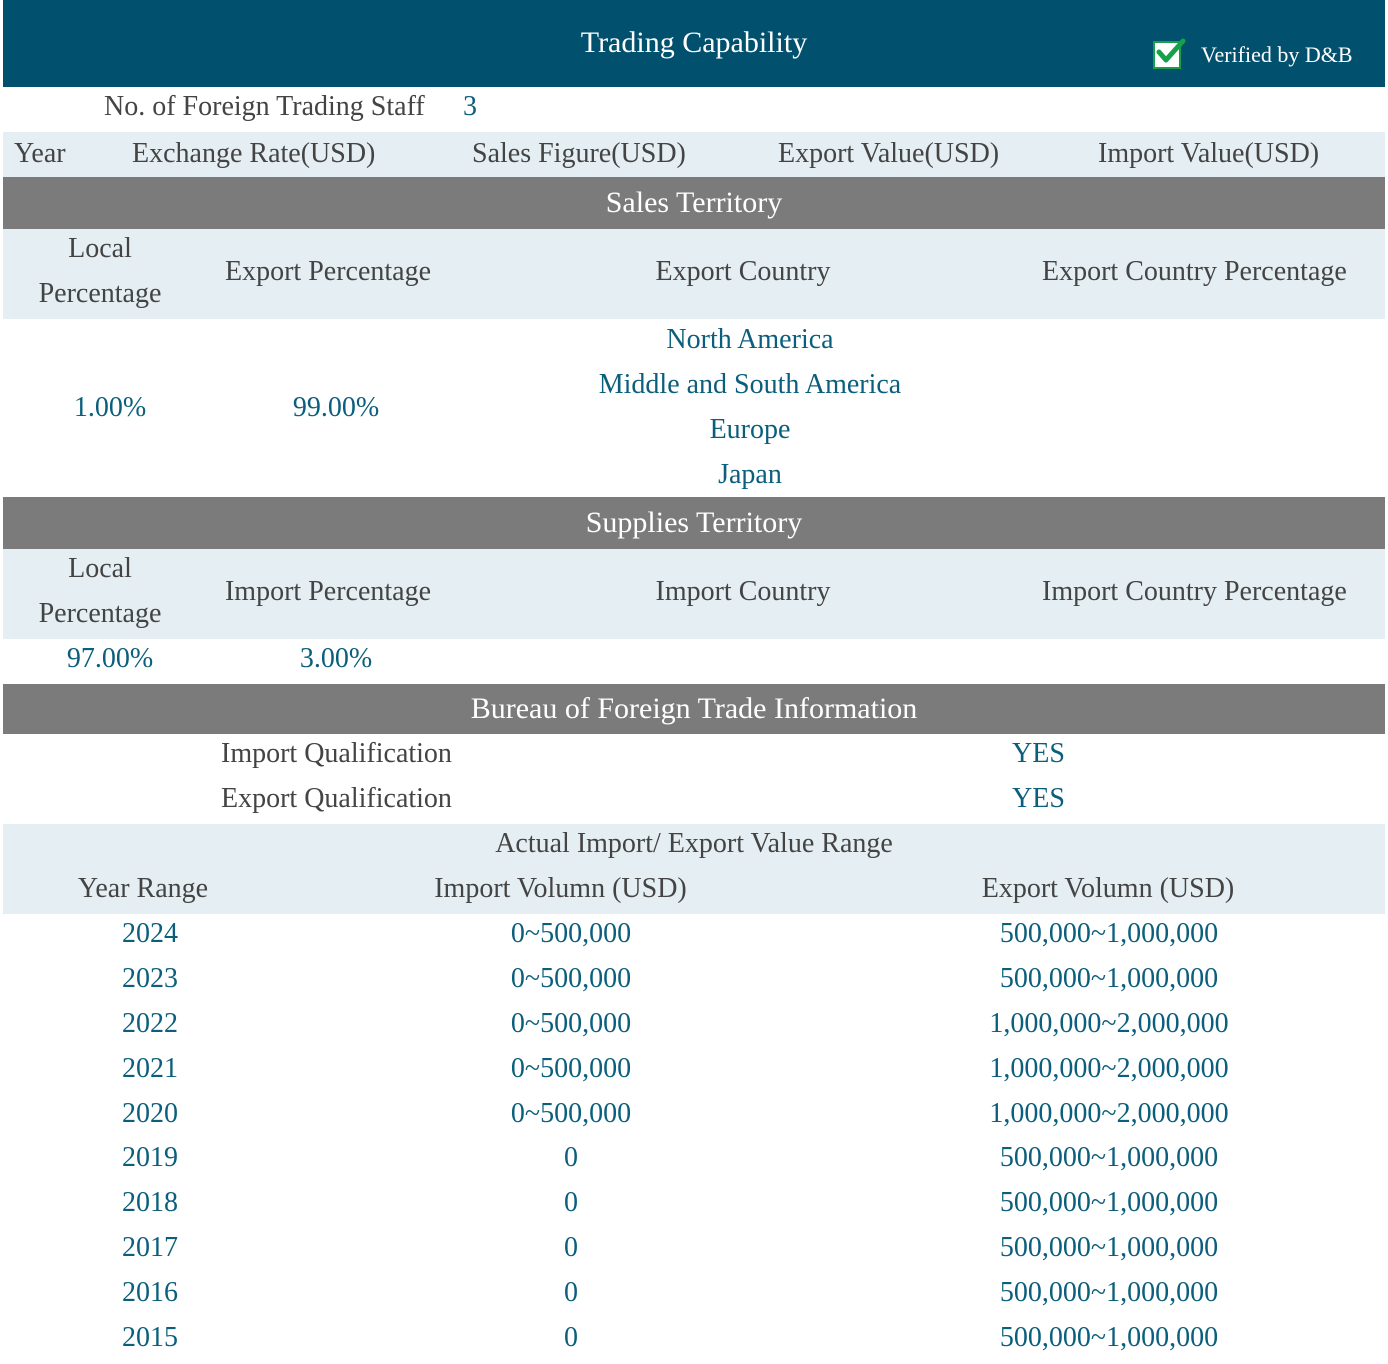  I want to click on col-import-value: Import Value(USD), so click(1209, 153).